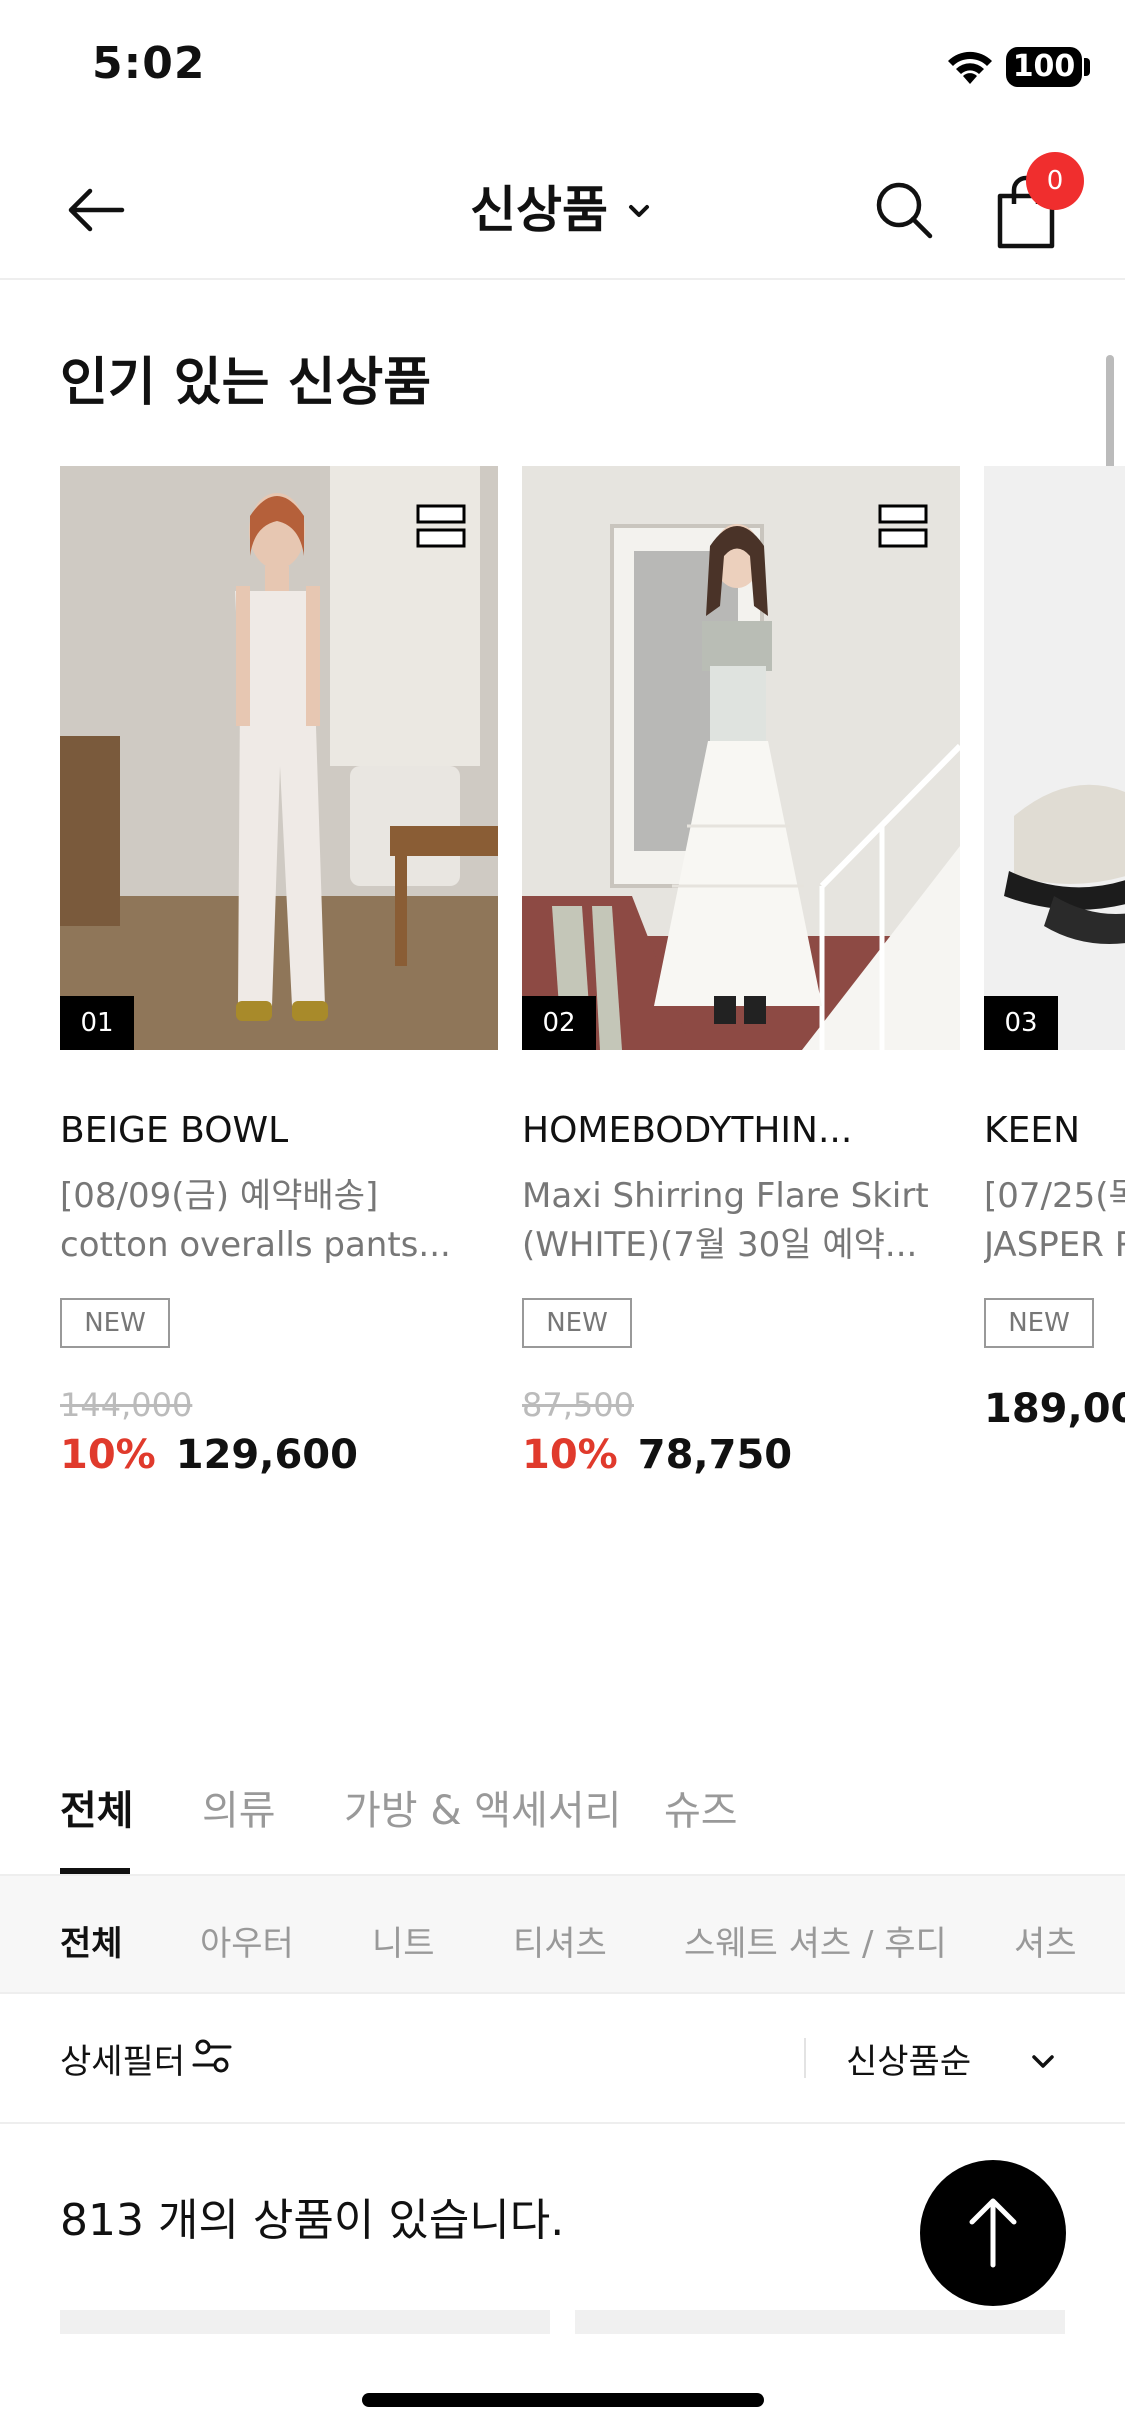 This screenshot has width=1125, height=2436. I want to click on subtab-shirts: 셔츠, so click(1045, 1940).